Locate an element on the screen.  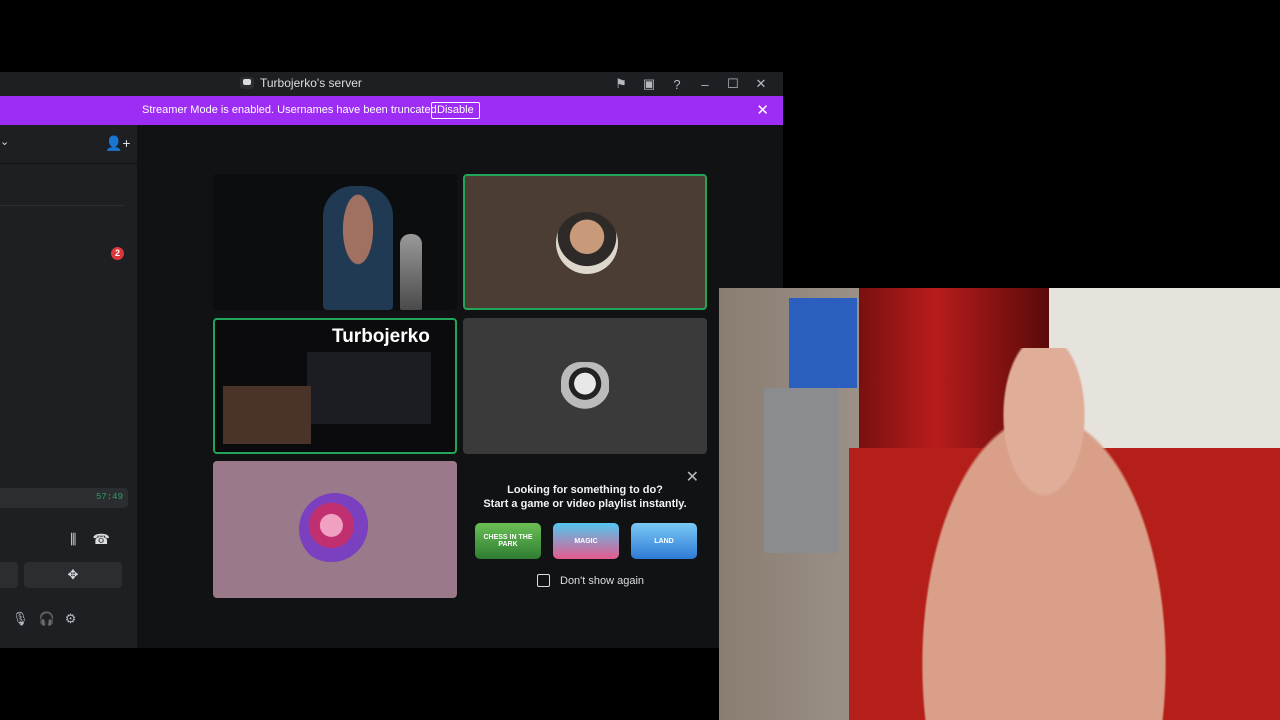
stream-overlay-title: Turbojerko is located at coordinates (381, 336).